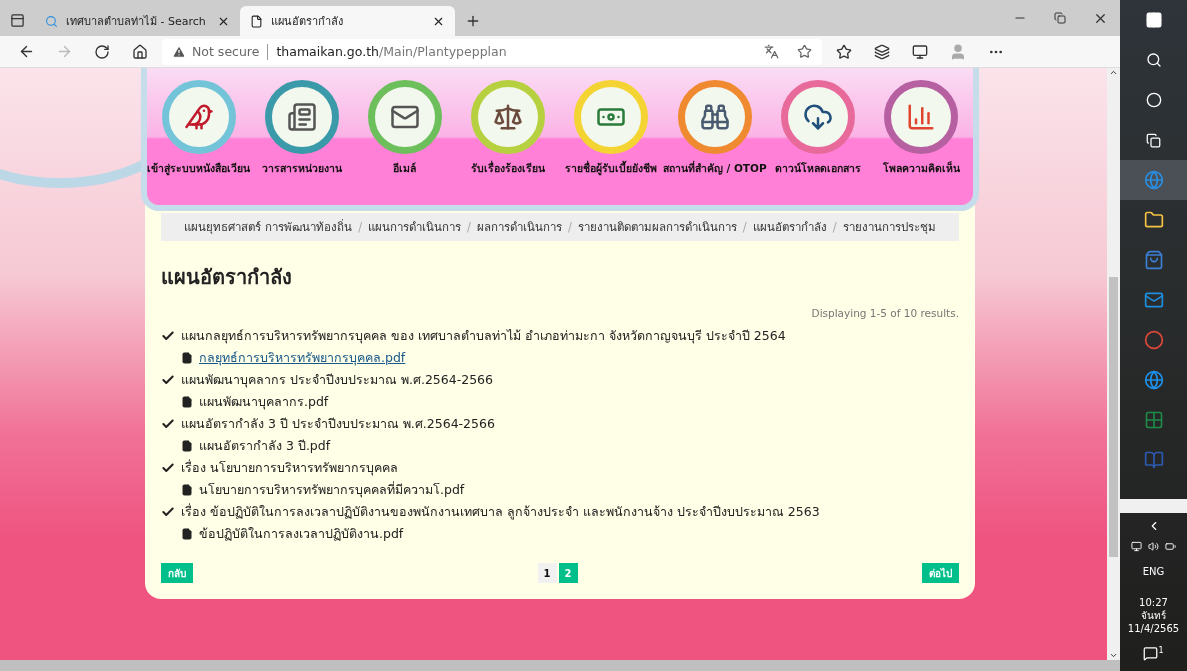 The height and width of the screenshot is (671, 1187). Describe the element at coordinates (889, 227) in the screenshot. I see `breadcrumb-link: รายงานการประชุม` at that location.